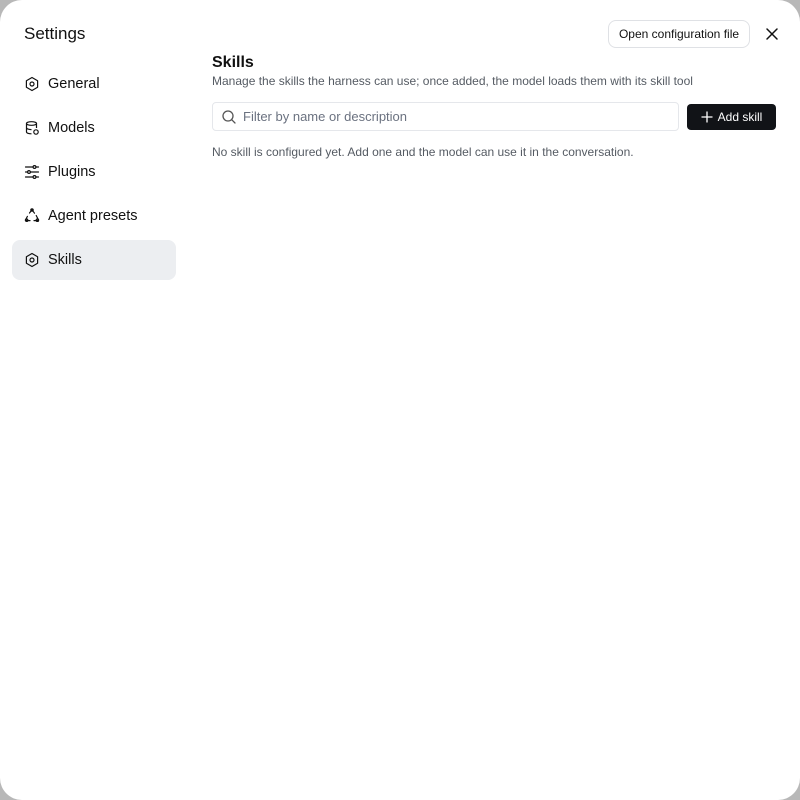 The height and width of the screenshot is (800, 800). I want to click on close-button, so click(772, 34).